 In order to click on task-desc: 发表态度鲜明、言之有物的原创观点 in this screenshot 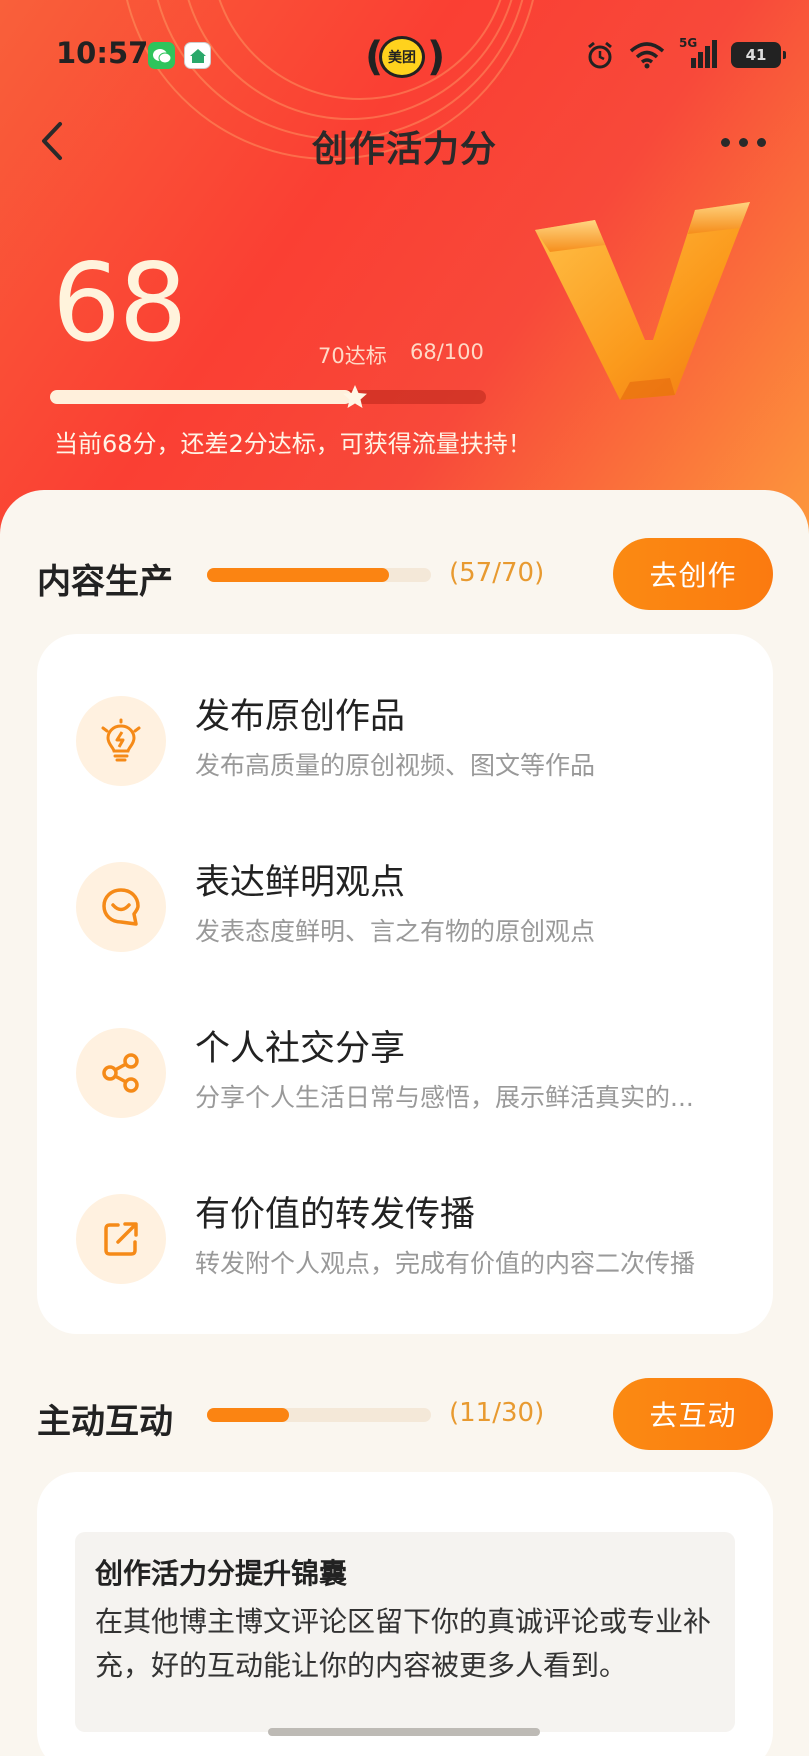, I will do `click(395, 931)`.